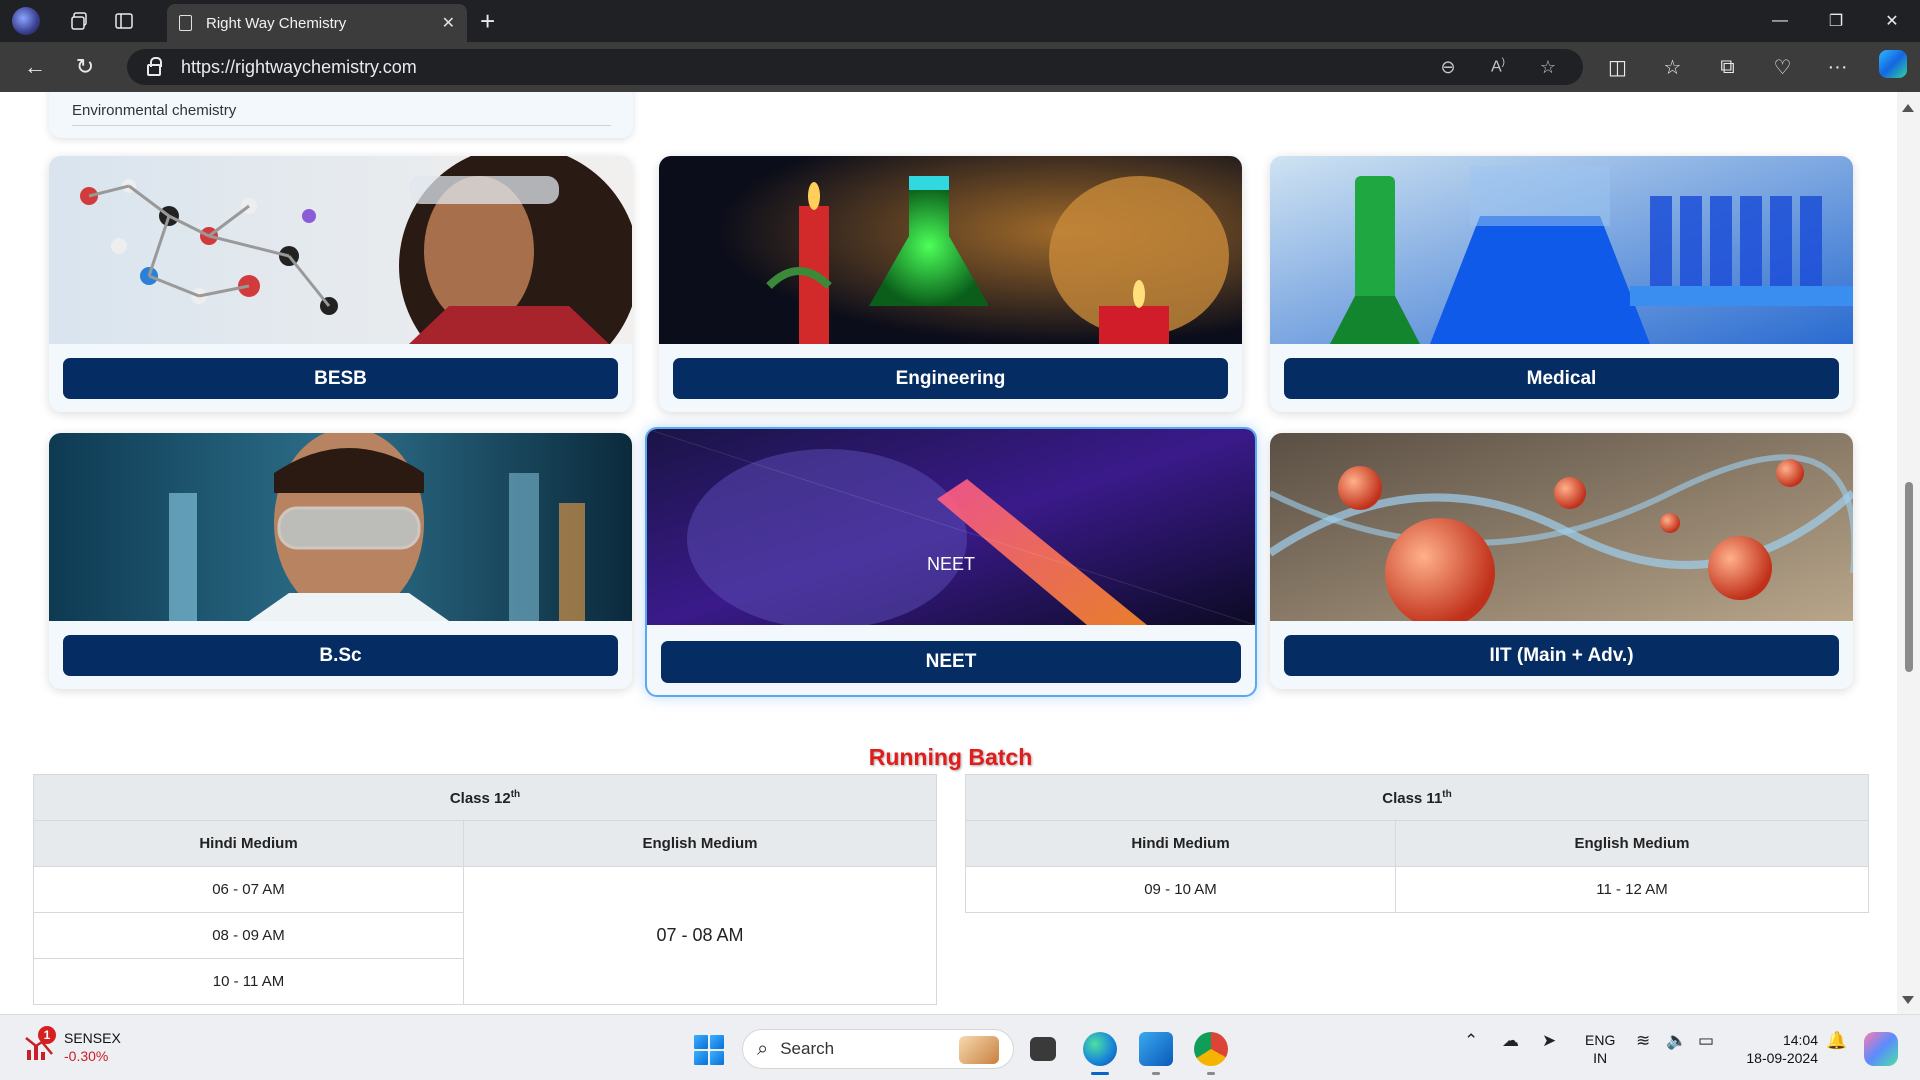  What do you see at coordinates (1600, 1040) in the screenshot?
I see `lang-line1: ENG` at bounding box center [1600, 1040].